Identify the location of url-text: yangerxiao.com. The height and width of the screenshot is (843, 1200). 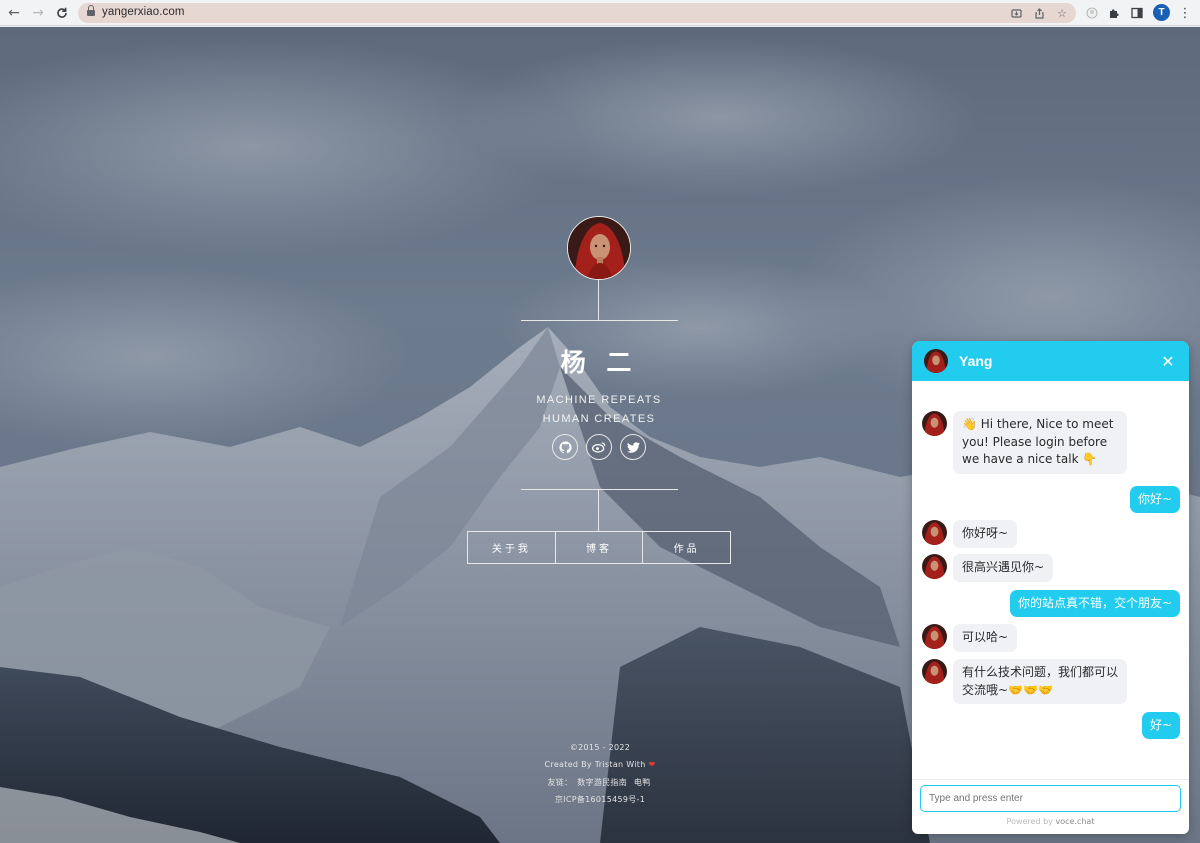
(143, 12).